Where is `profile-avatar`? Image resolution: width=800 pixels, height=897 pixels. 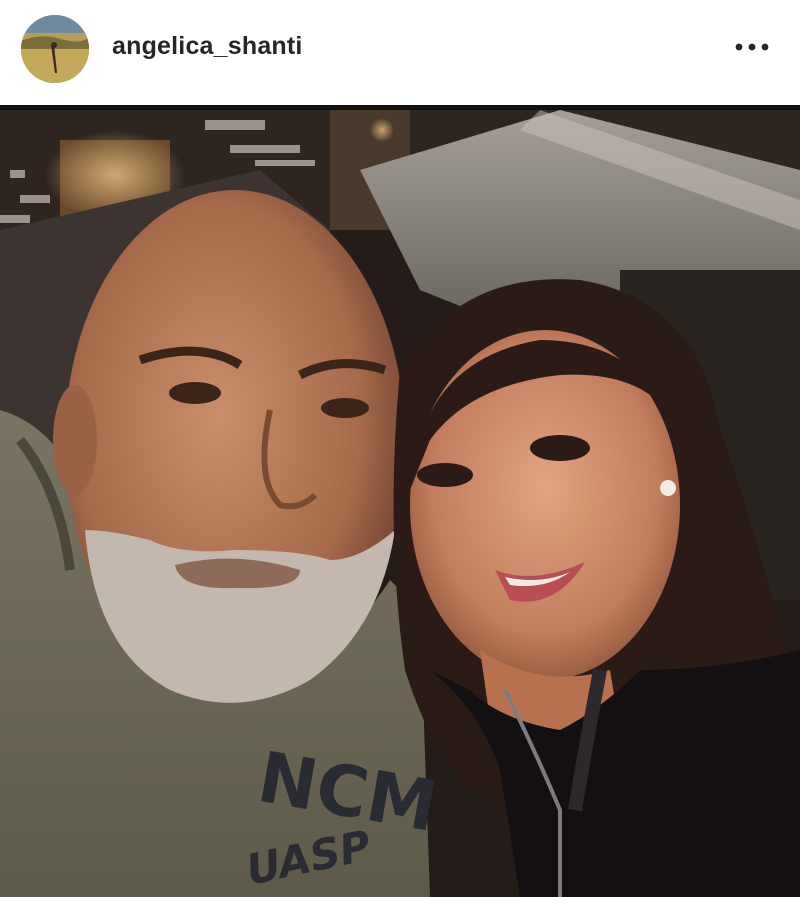
profile-avatar is located at coordinates (55, 49).